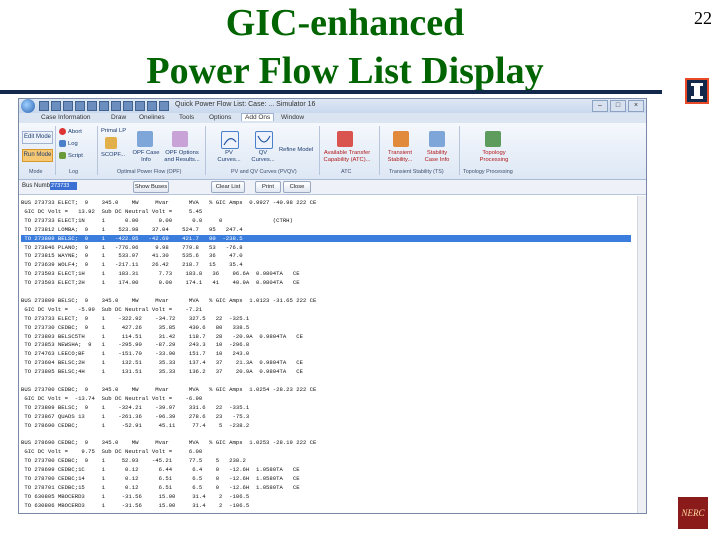  I want to click on stability-case-info-button: Stability Case Info, so click(437, 156).